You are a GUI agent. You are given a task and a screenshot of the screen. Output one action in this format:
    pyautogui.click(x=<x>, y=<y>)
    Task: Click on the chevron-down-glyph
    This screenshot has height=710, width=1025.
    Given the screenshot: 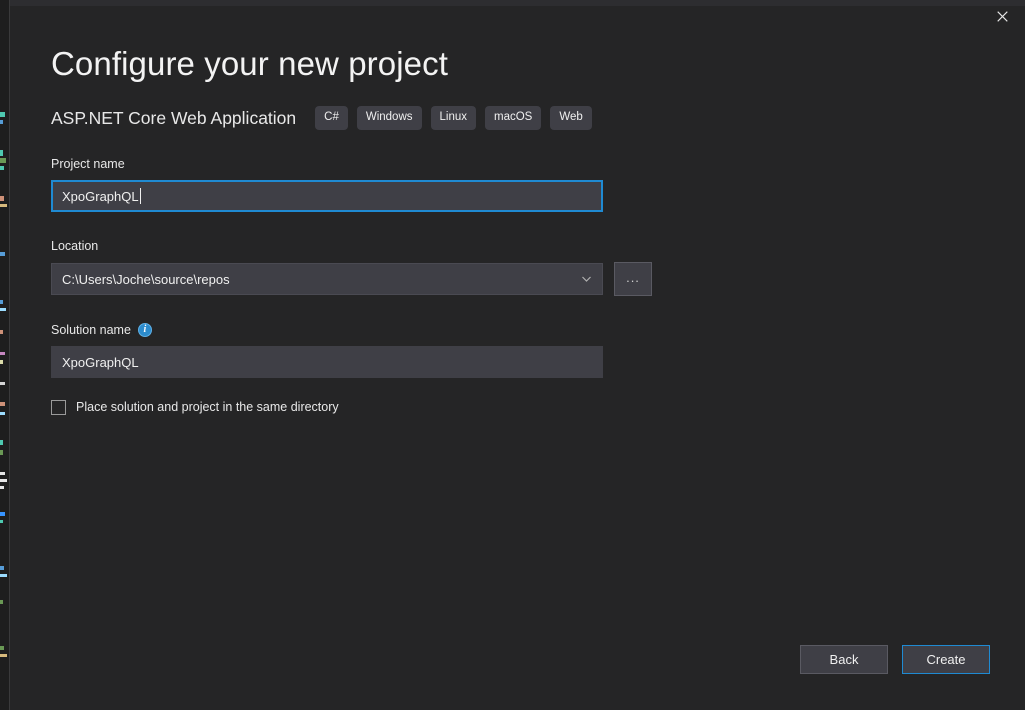 What is the action you would take?
    pyautogui.click(x=586, y=279)
    